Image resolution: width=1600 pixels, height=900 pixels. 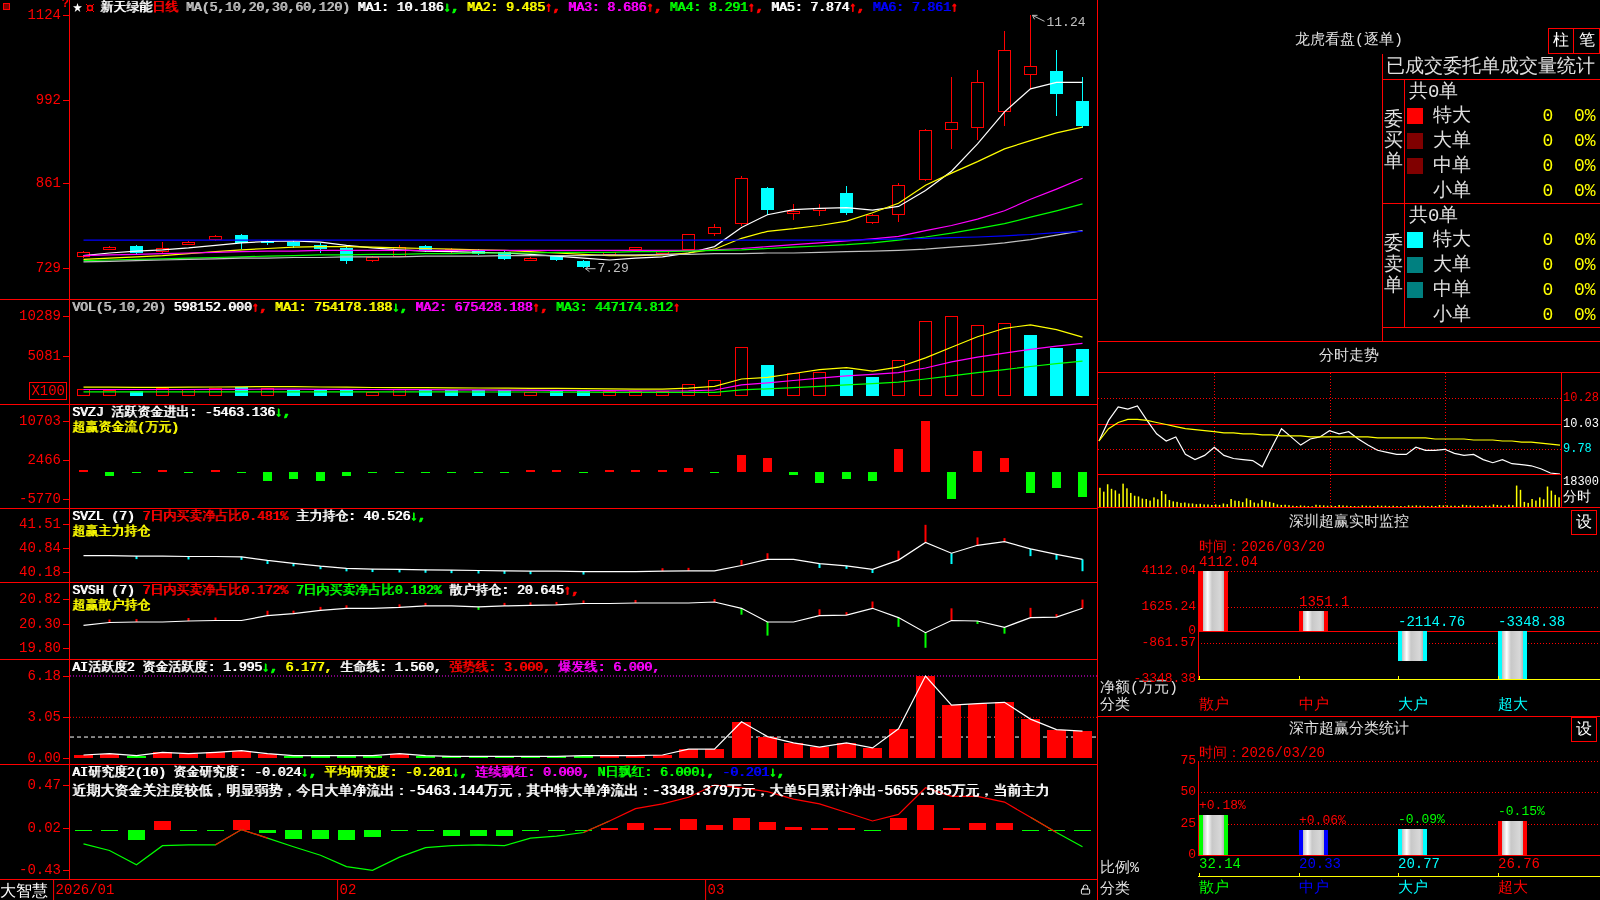 I want to click on brand-name: 大智慧, so click(x=24, y=891).